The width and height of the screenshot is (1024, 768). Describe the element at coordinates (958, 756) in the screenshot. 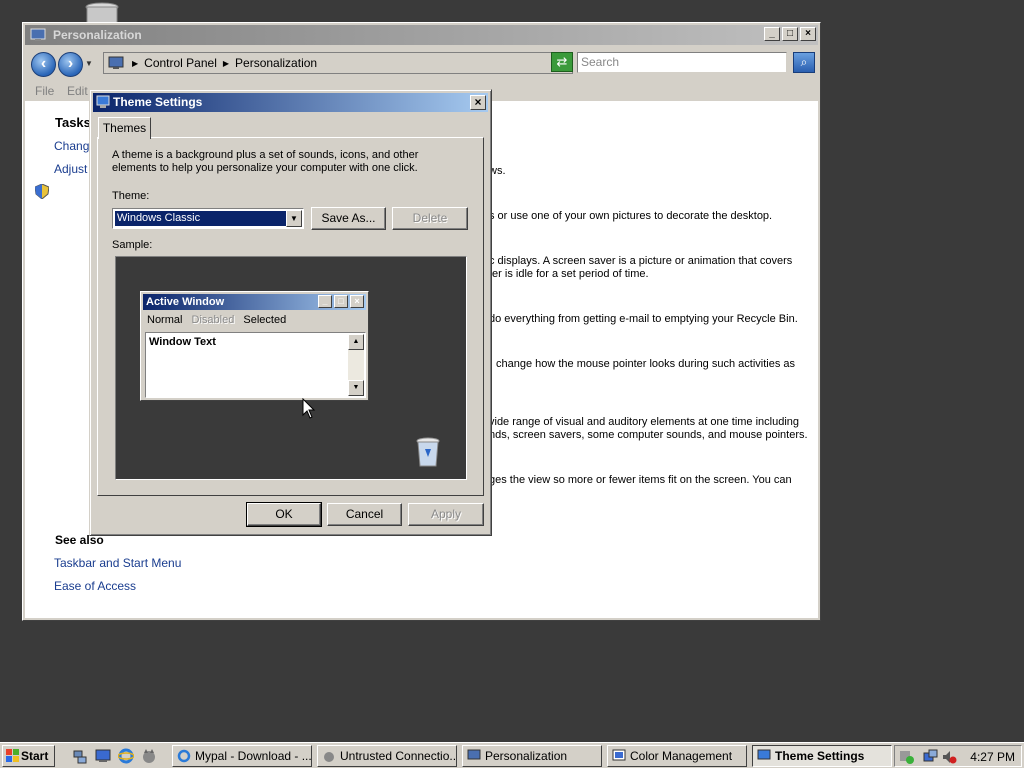

I see `notification-area: 4:27 PM` at that location.